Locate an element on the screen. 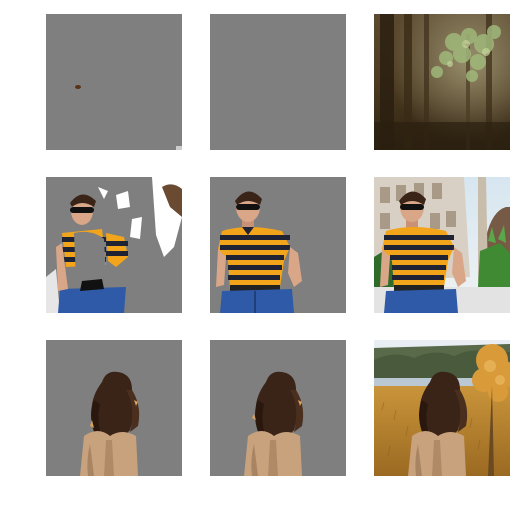  blank-gray-icon is located at coordinates (278, 82).